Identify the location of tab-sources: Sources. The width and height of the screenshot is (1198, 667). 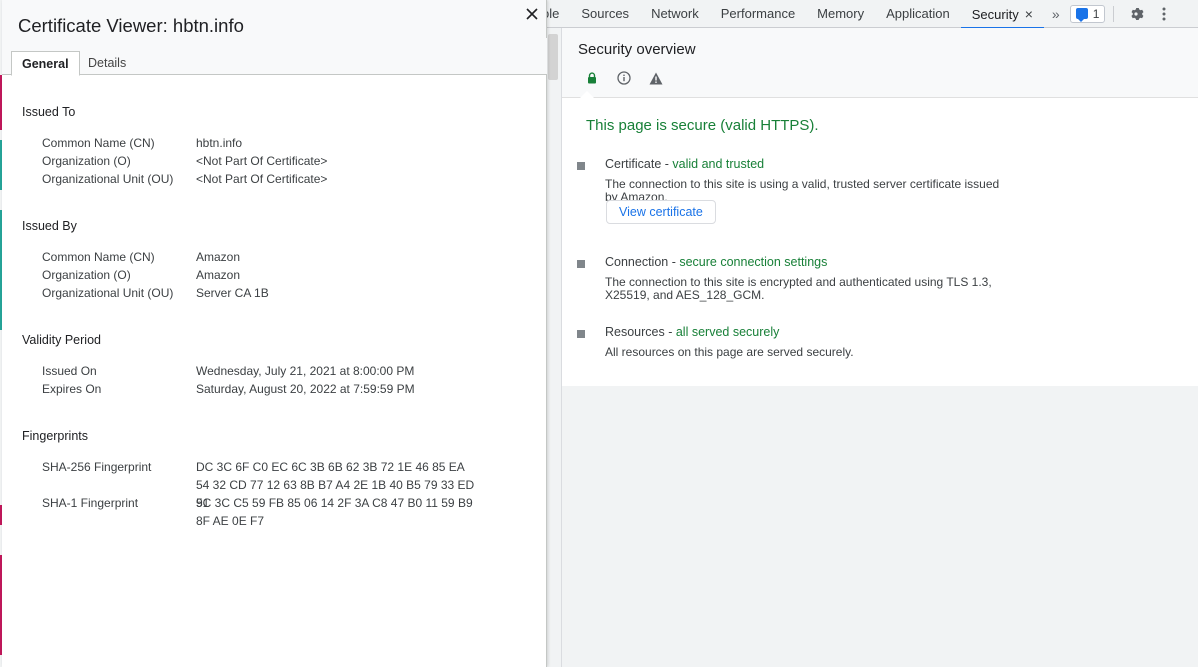
(605, 14).